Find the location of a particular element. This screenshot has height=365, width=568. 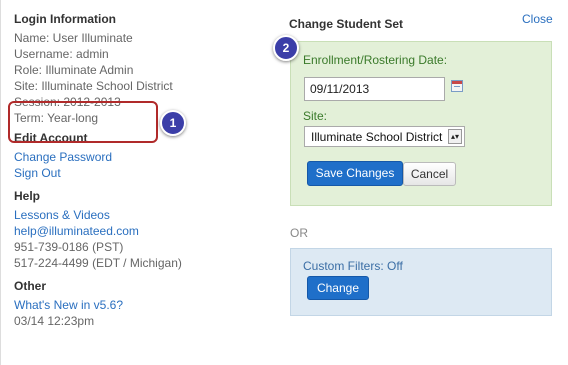

custom-filters-label: Custom Filters: Off is located at coordinates (353, 266).